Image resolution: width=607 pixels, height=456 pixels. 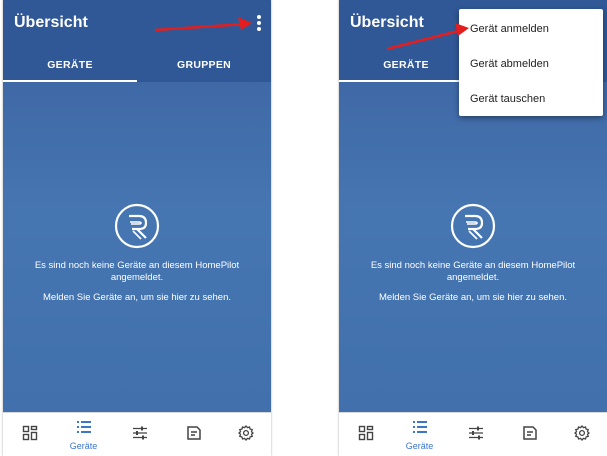 What do you see at coordinates (311, 34) in the screenshot?
I see `annotation-arrows` at bounding box center [311, 34].